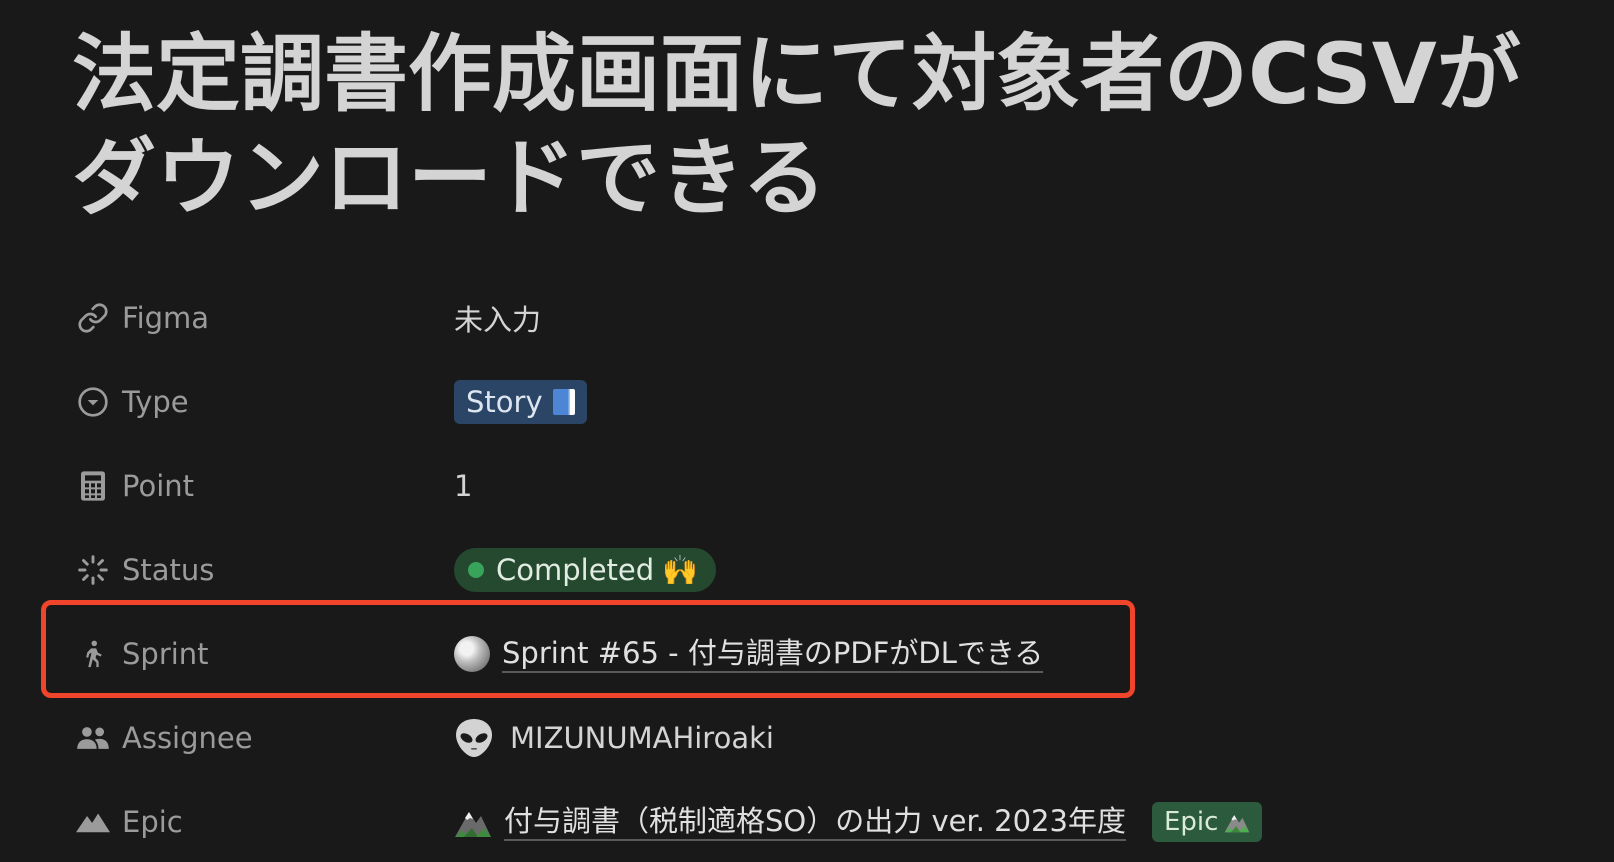  I want to click on property-label-figma: Figma, so click(142, 318).